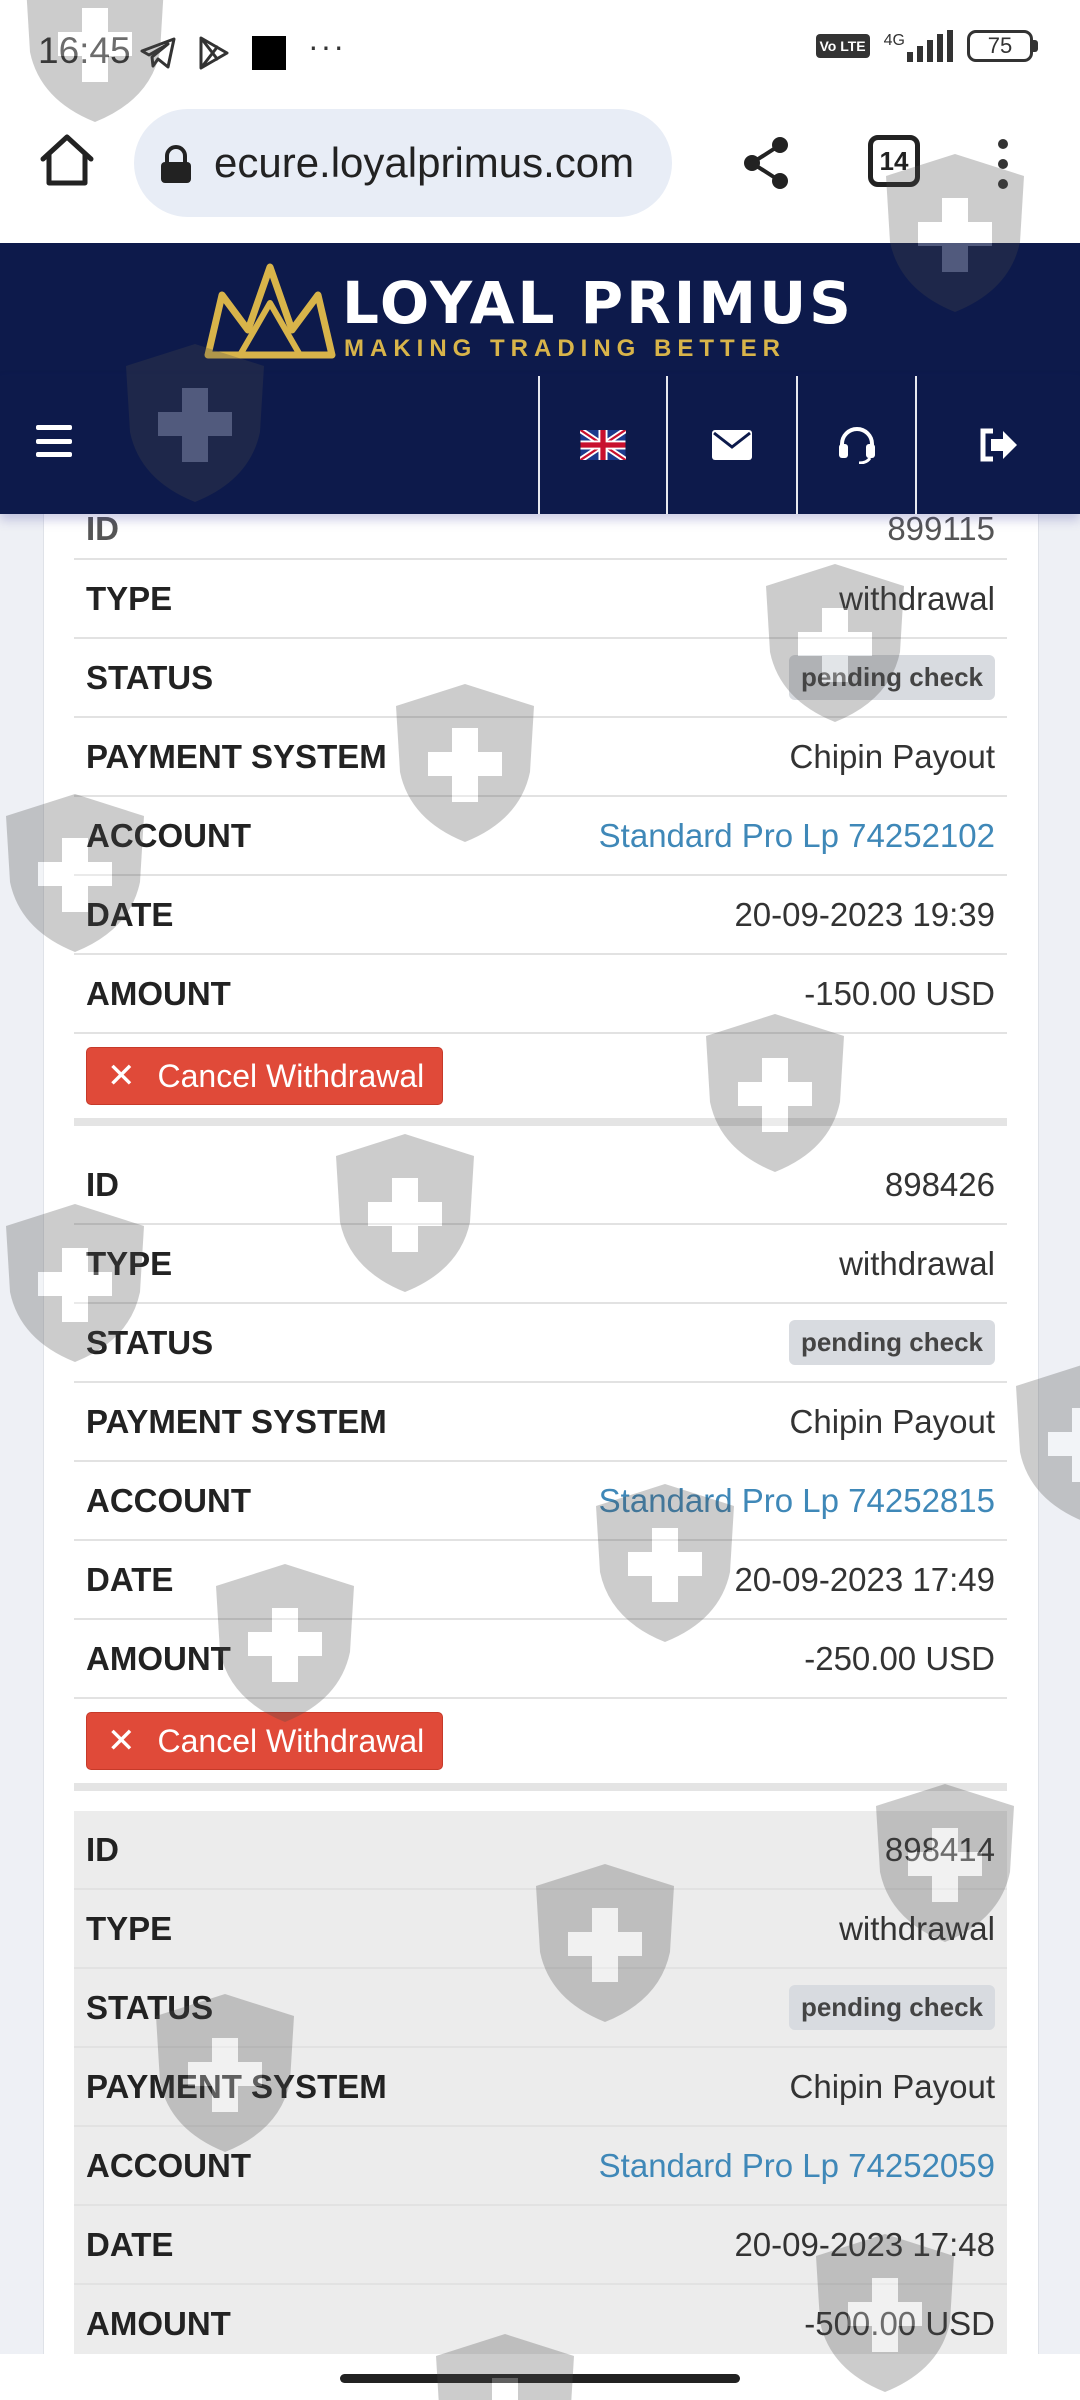 The width and height of the screenshot is (1080, 2400). I want to click on brand-logo: LOYAL PRIMUS MAKING TRADING BETTER, so click(540, 311).